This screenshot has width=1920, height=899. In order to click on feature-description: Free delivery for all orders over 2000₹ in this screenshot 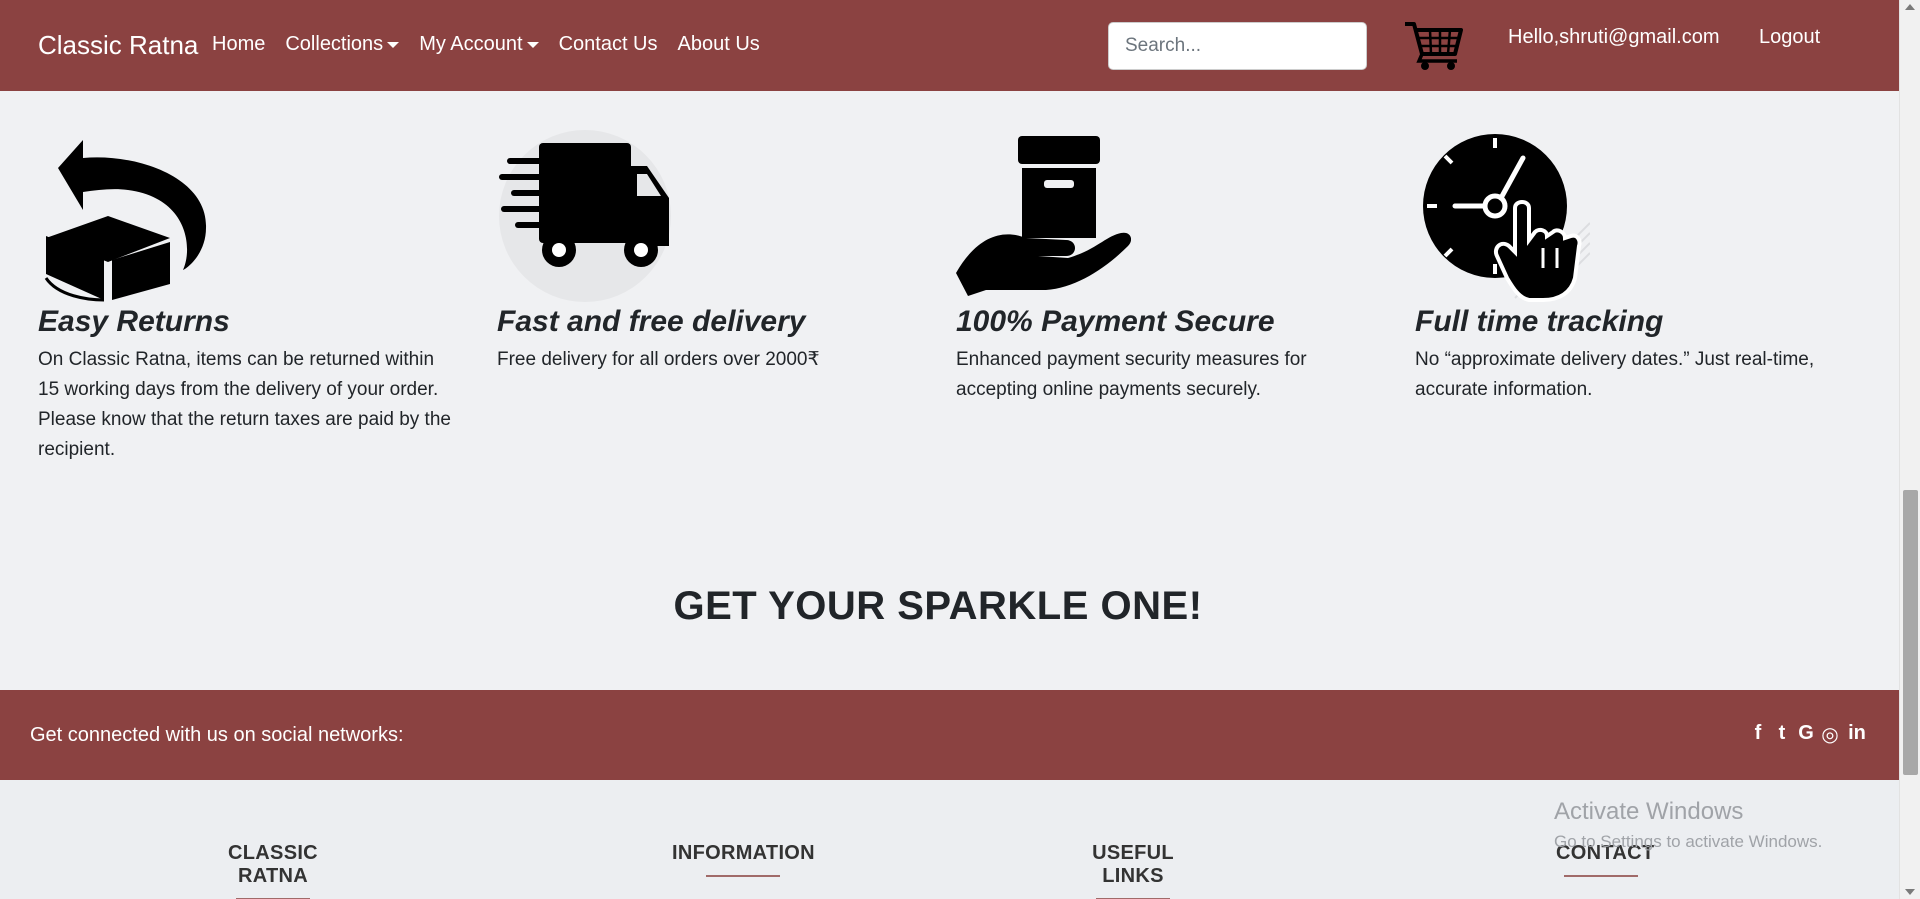, I will do `click(658, 359)`.